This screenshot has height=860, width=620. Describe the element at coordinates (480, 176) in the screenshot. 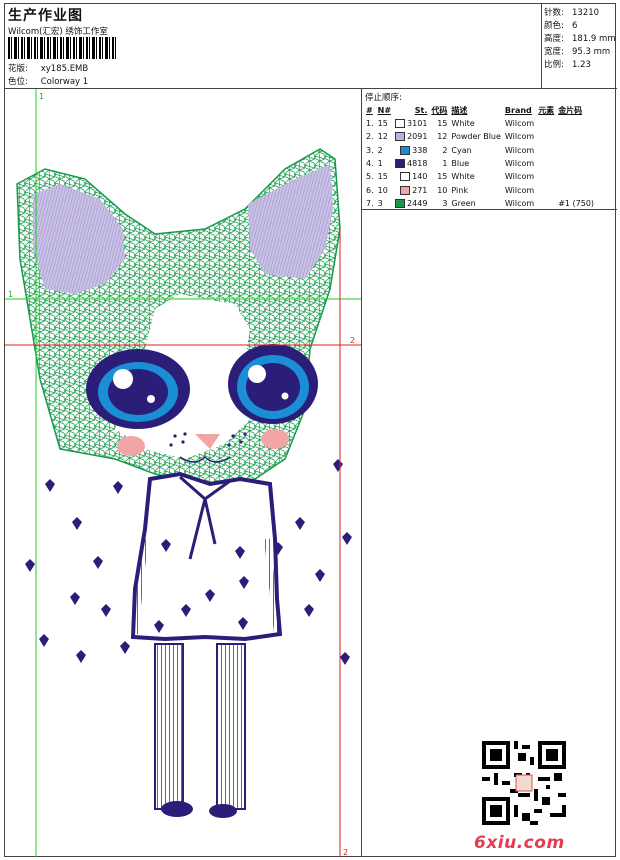

I see `table-row: 5. 15 140 15 White Wilcom` at that location.